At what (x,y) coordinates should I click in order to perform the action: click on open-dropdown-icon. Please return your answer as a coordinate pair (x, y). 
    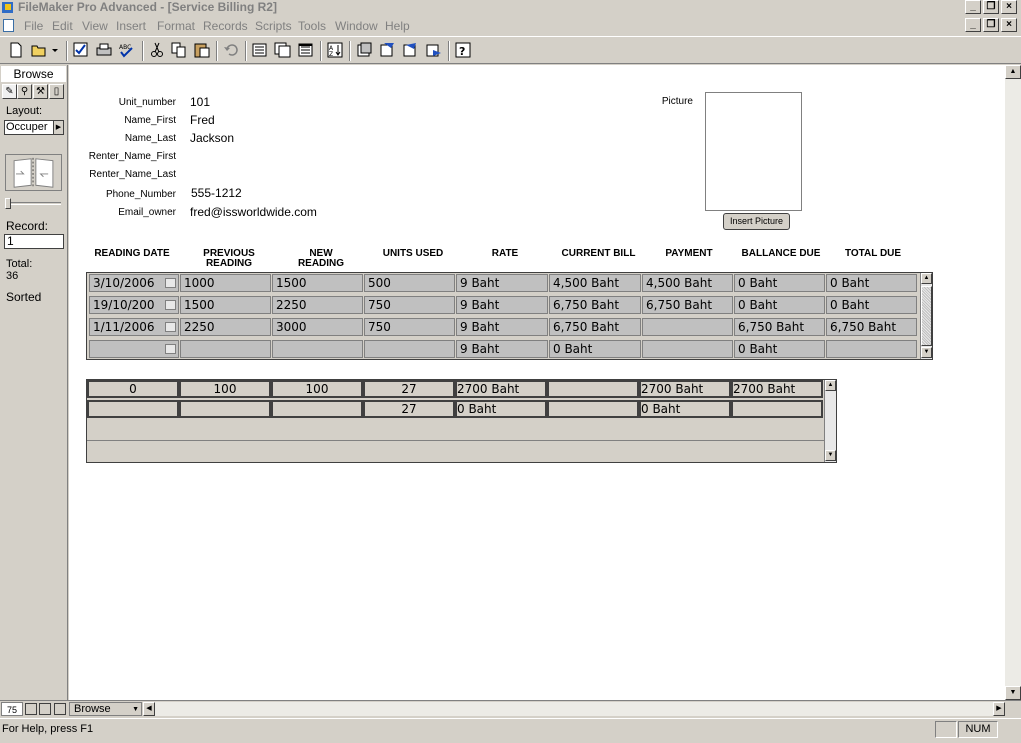
    Looking at the image, I should click on (55, 50).